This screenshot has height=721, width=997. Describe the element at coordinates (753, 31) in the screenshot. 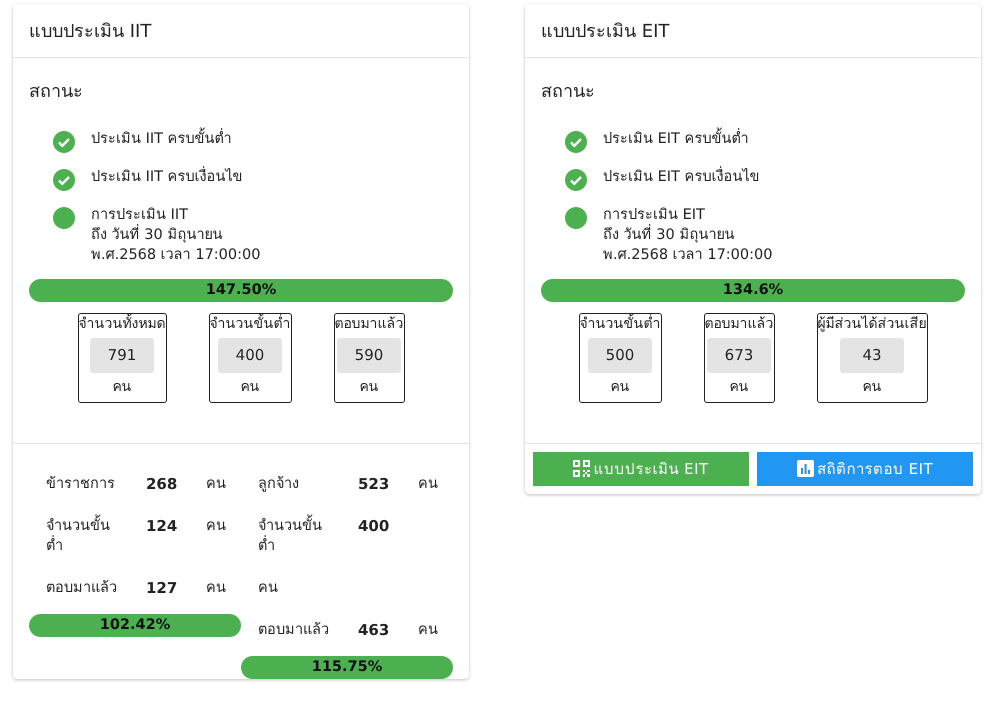

I see `card-title: แบบประเมิน EIT` at that location.